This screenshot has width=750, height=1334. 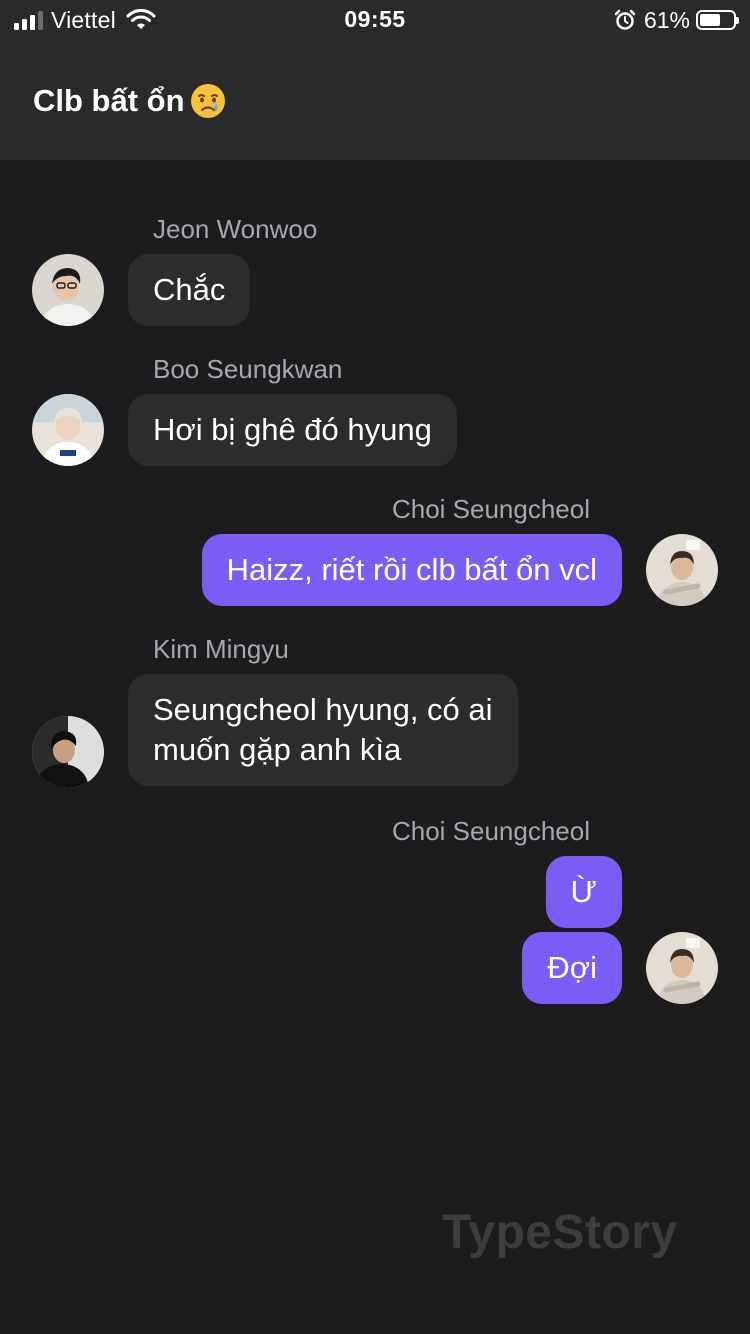 I want to click on message-text: Seungcheol hyung, có ai, so click(x=323, y=709).